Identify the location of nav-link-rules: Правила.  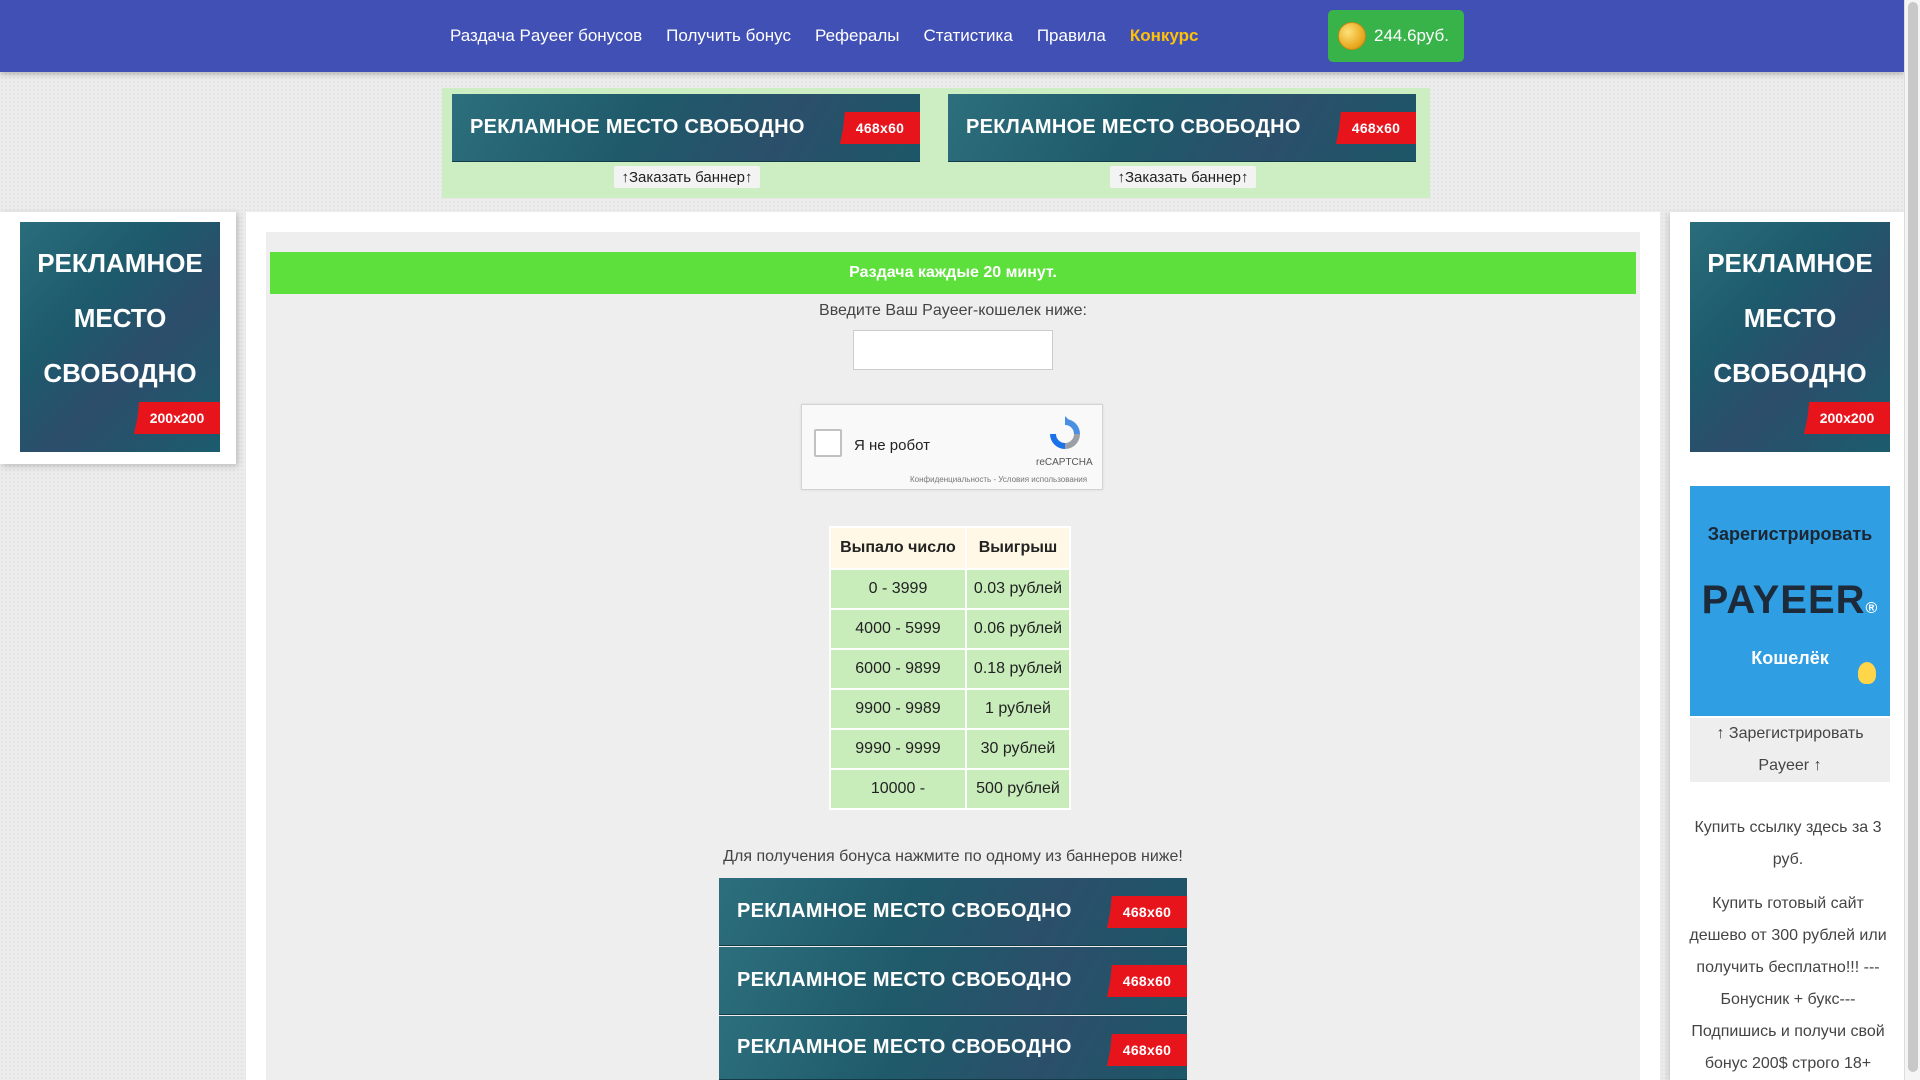
(1071, 36).